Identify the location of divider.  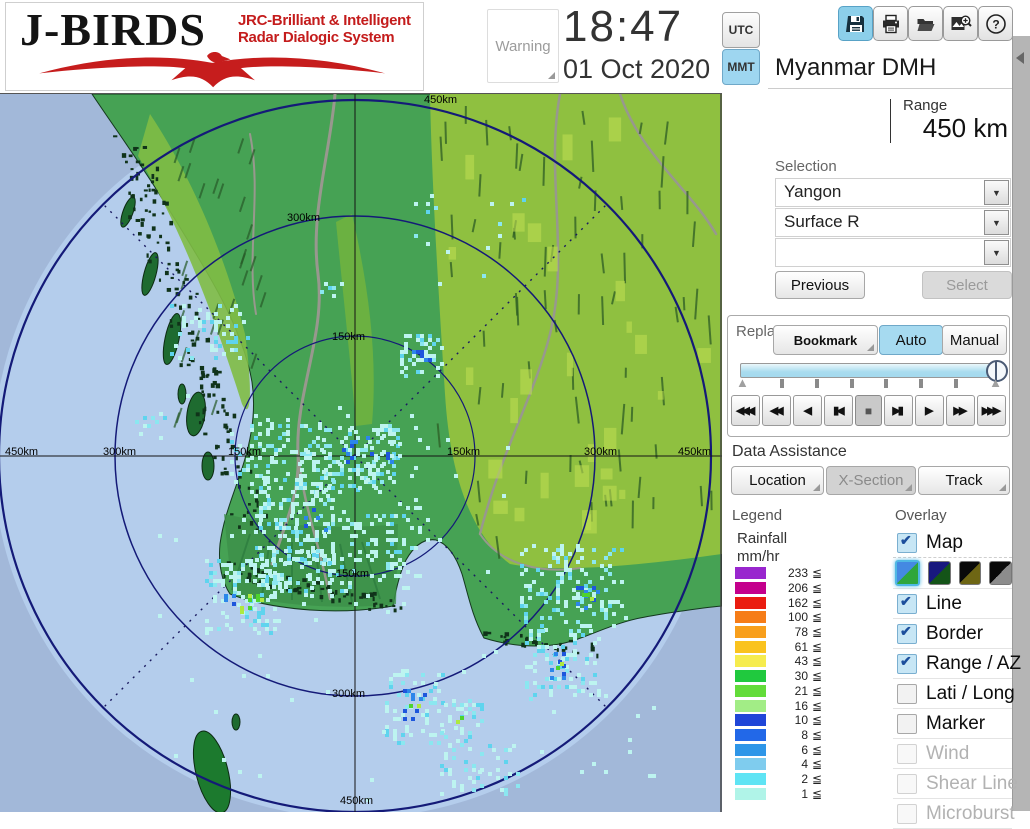
(890, 88).